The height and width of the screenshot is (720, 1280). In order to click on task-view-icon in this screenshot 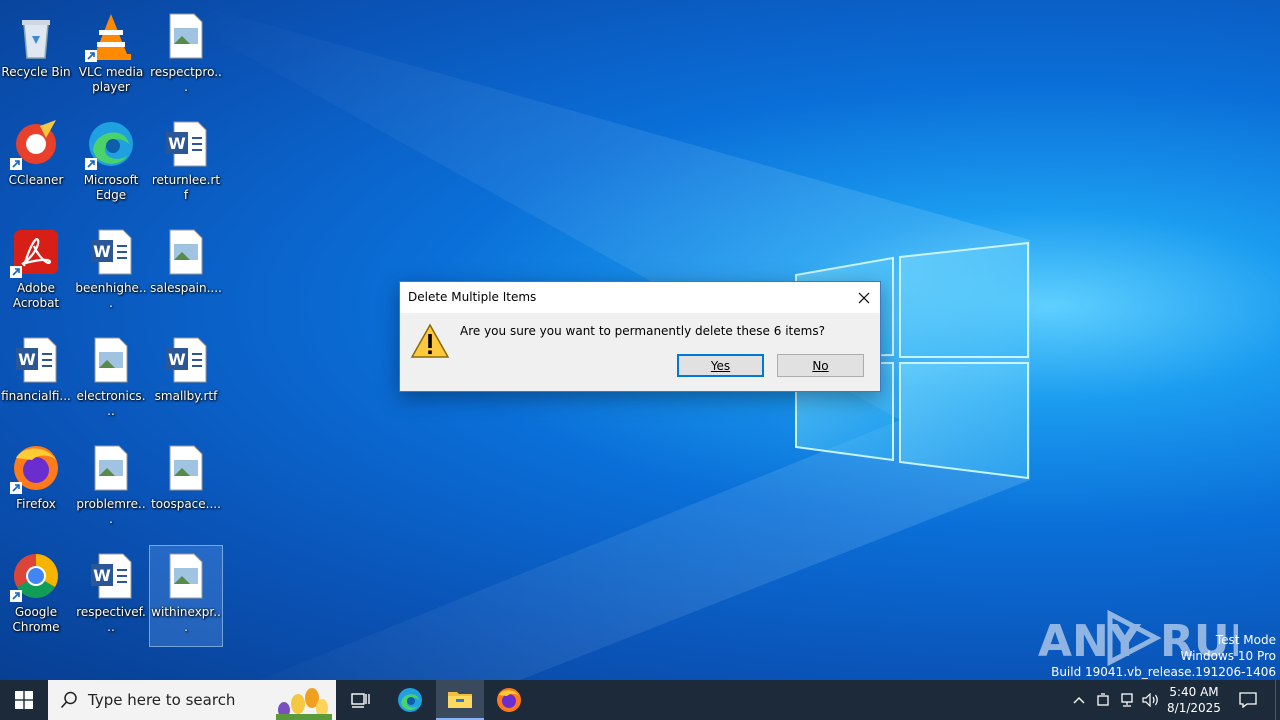, I will do `click(360, 700)`.